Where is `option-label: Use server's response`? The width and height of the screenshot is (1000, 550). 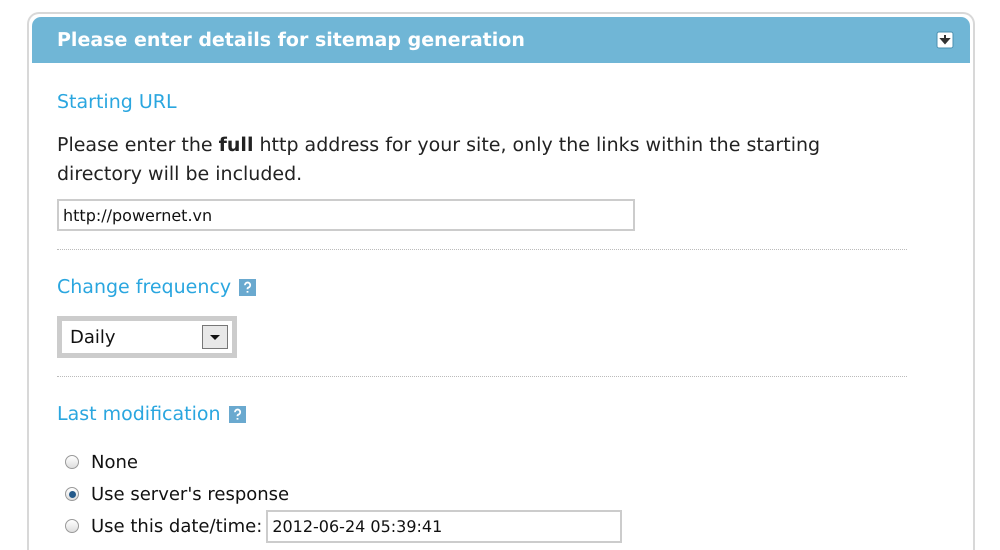
option-label: Use server's response is located at coordinates (190, 494).